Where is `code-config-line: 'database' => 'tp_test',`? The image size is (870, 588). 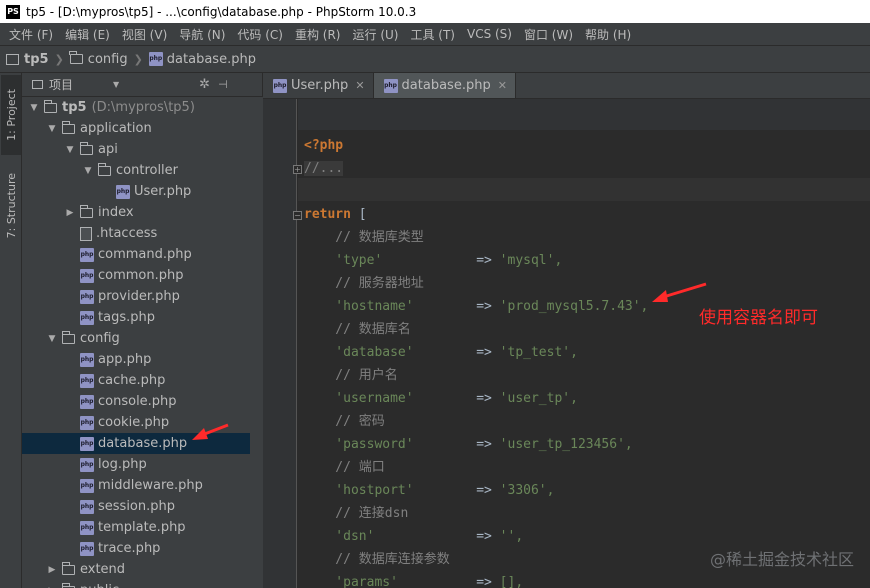 code-config-line: 'database' => 'tp_test', is located at coordinates (441, 352).